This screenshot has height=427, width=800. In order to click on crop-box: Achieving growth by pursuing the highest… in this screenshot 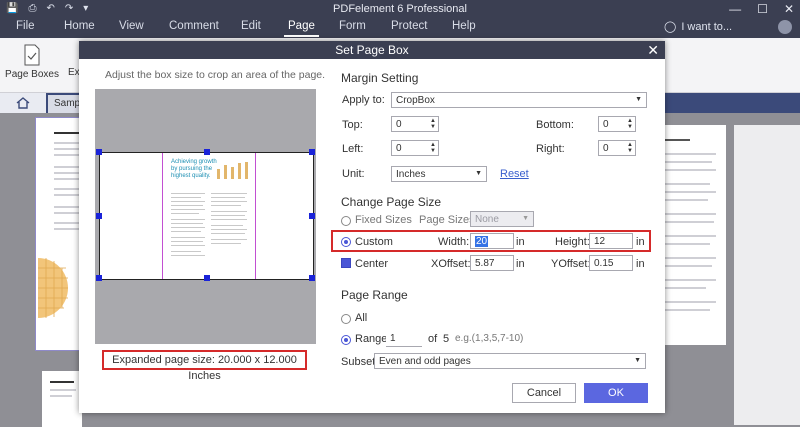, I will do `click(205, 215)`.